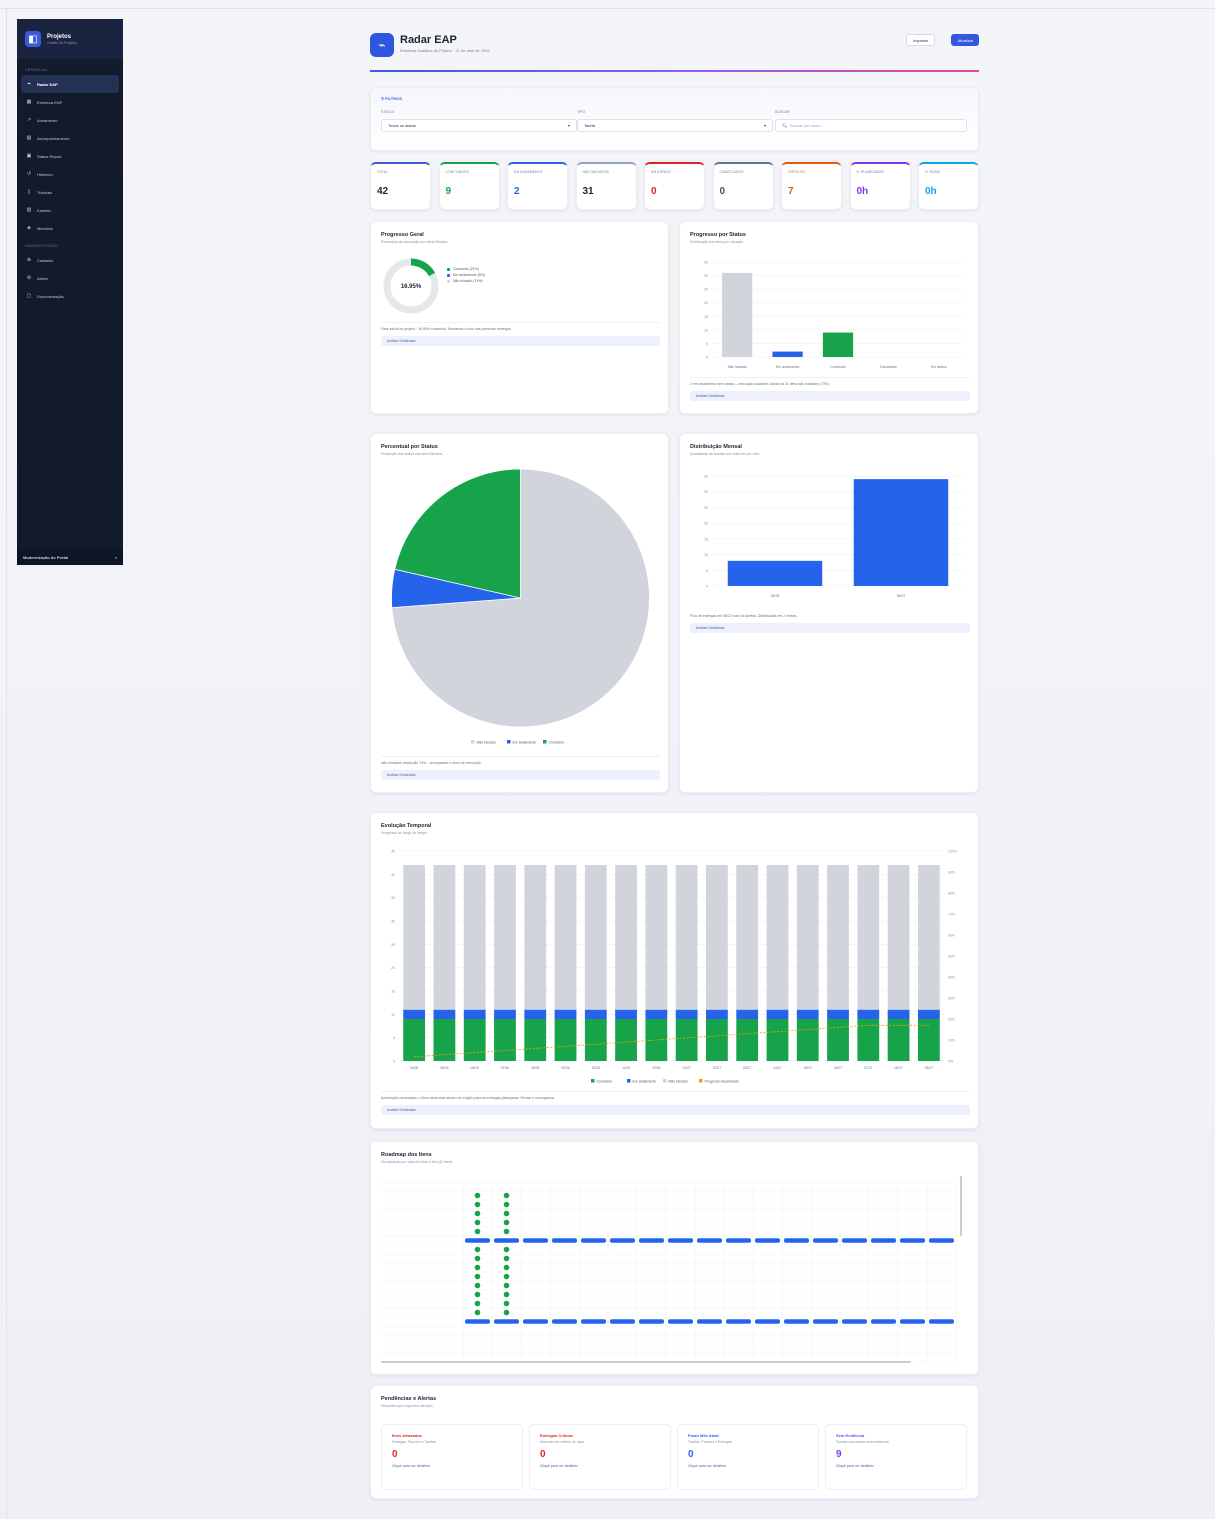 The height and width of the screenshot is (1519, 1215). I want to click on sidebar-item-6: ↺ Histórico, so click(70, 174).